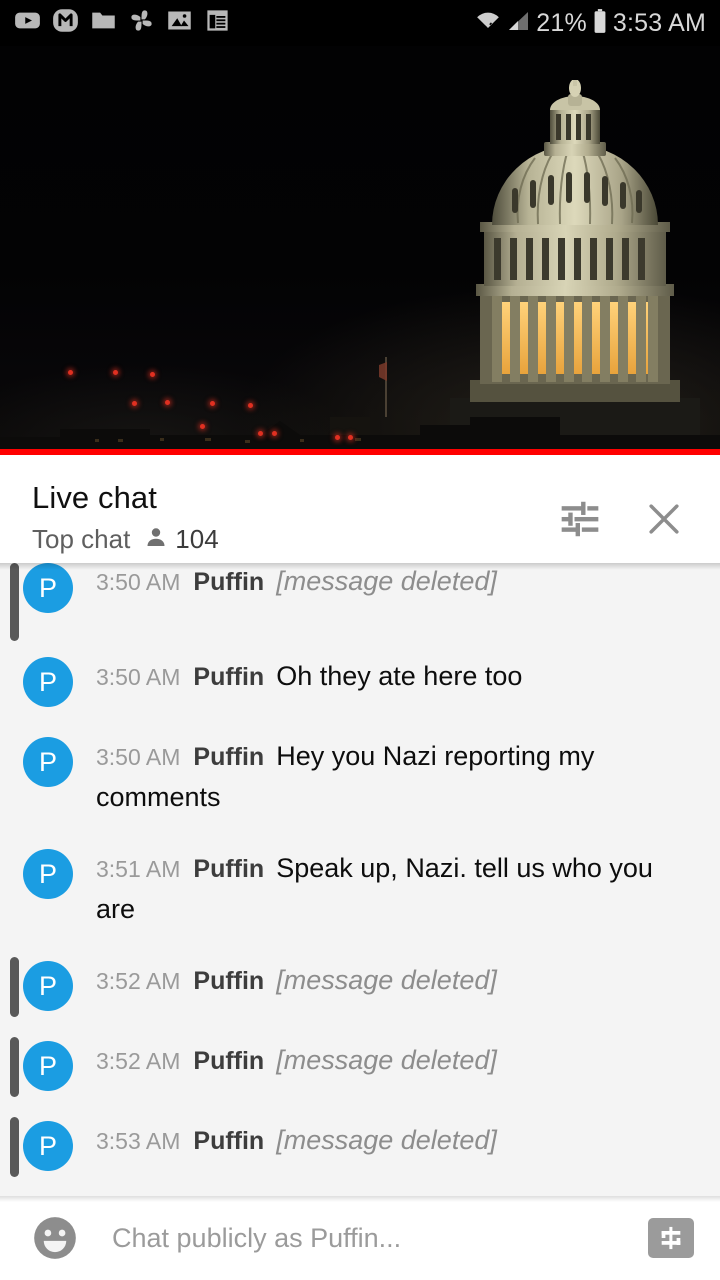  What do you see at coordinates (138, 1141) in the screenshot?
I see `message-timestamp: 3:53 AM` at bounding box center [138, 1141].